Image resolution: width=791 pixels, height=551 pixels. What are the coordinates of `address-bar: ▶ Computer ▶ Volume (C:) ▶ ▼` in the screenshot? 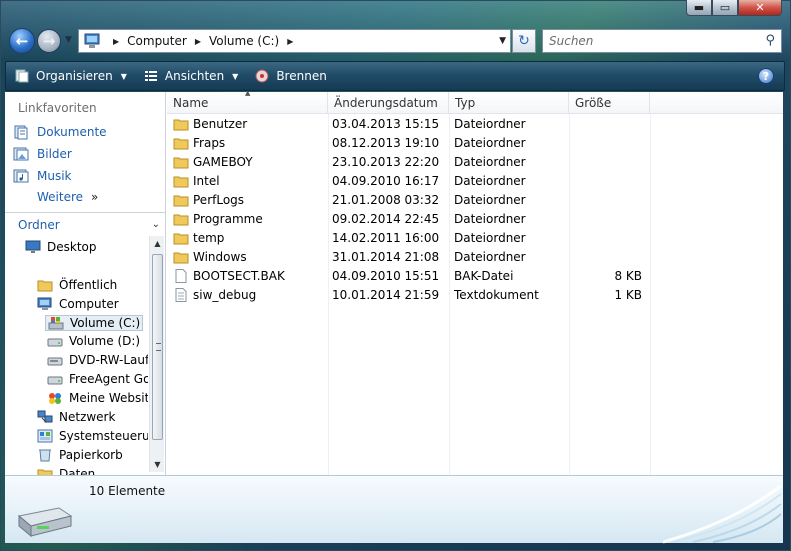 It's located at (294, 41).